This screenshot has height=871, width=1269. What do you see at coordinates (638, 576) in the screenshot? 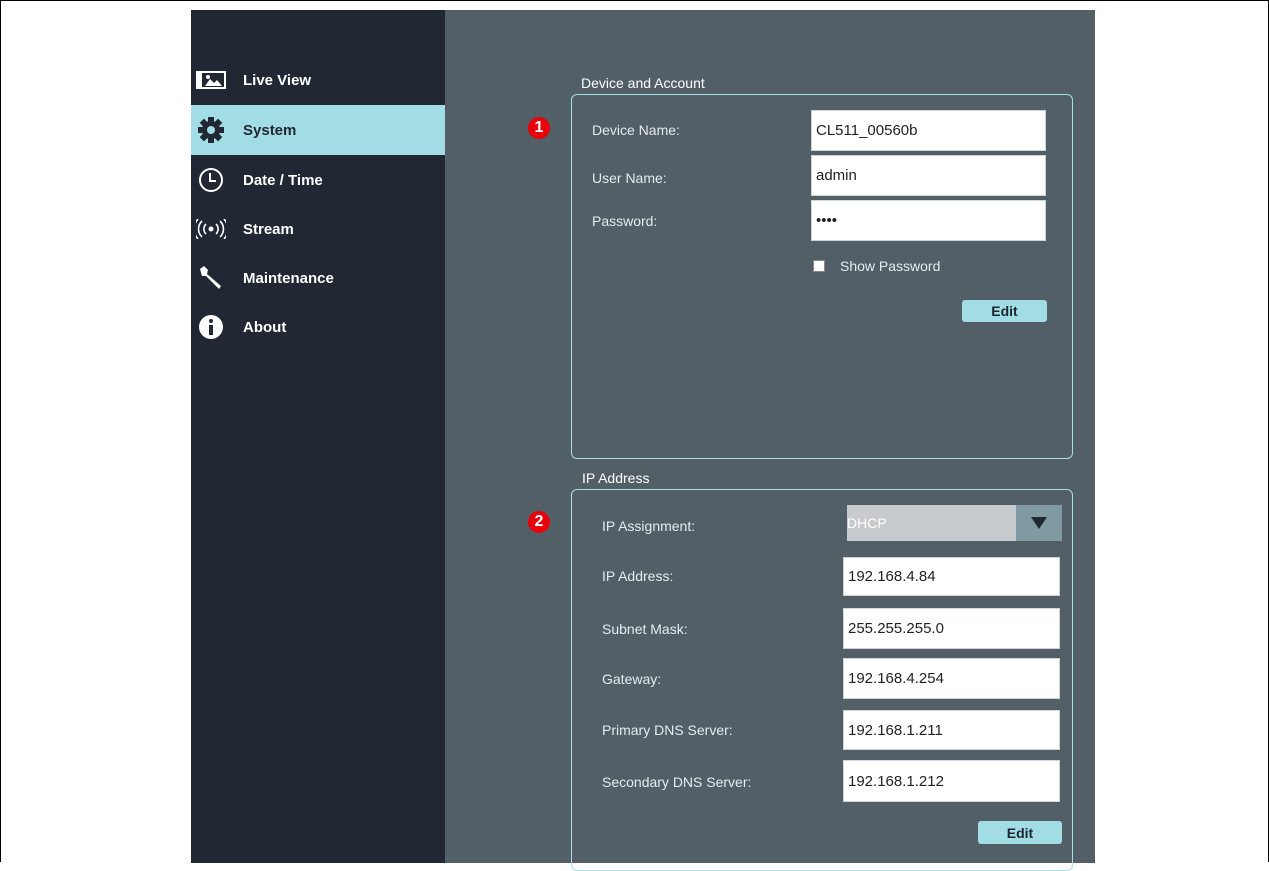
I see `ip-address-label: IP Address:` at bounding box center [638, 576].